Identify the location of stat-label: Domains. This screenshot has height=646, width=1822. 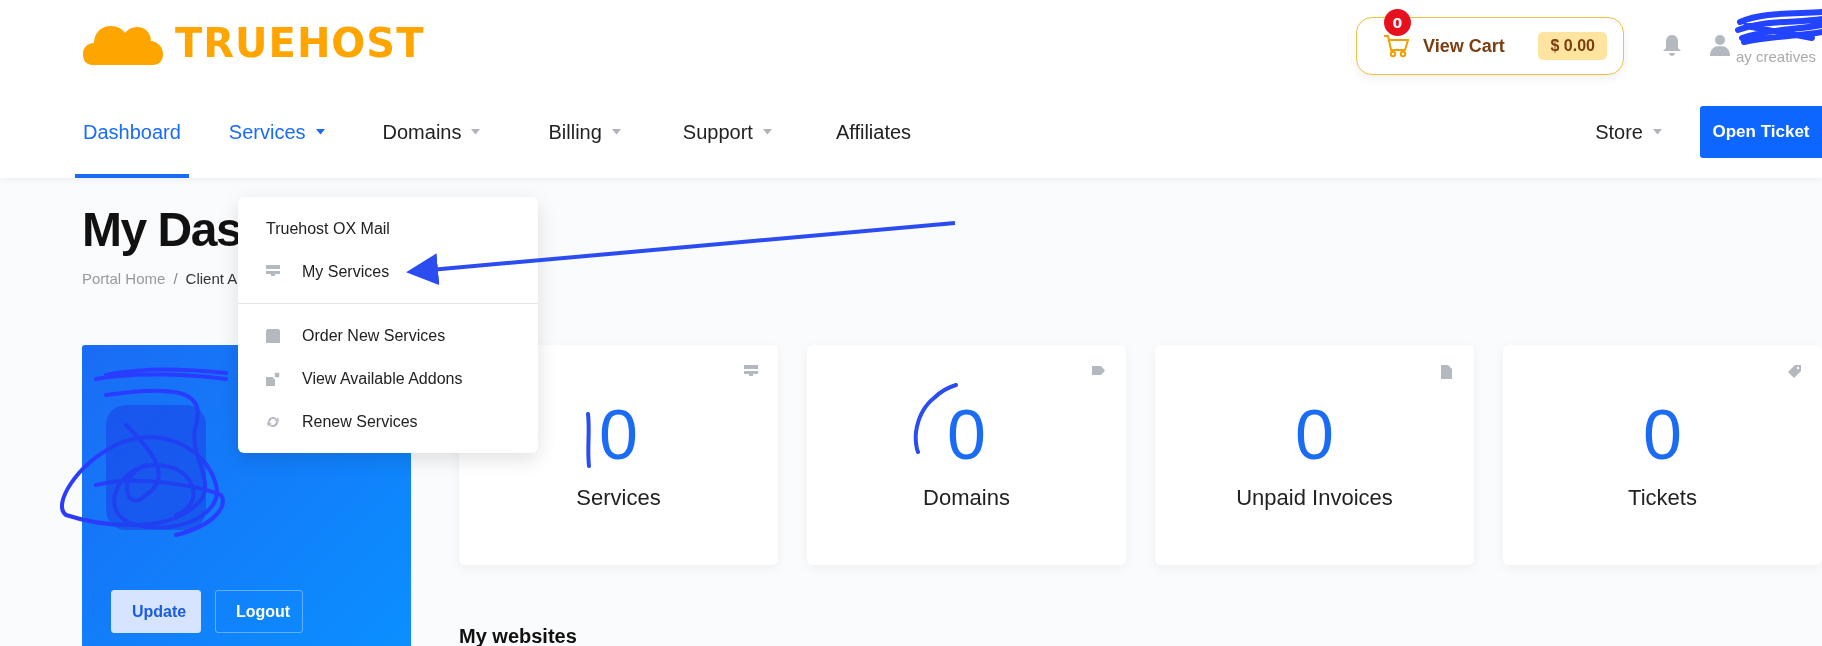
(966, 498).